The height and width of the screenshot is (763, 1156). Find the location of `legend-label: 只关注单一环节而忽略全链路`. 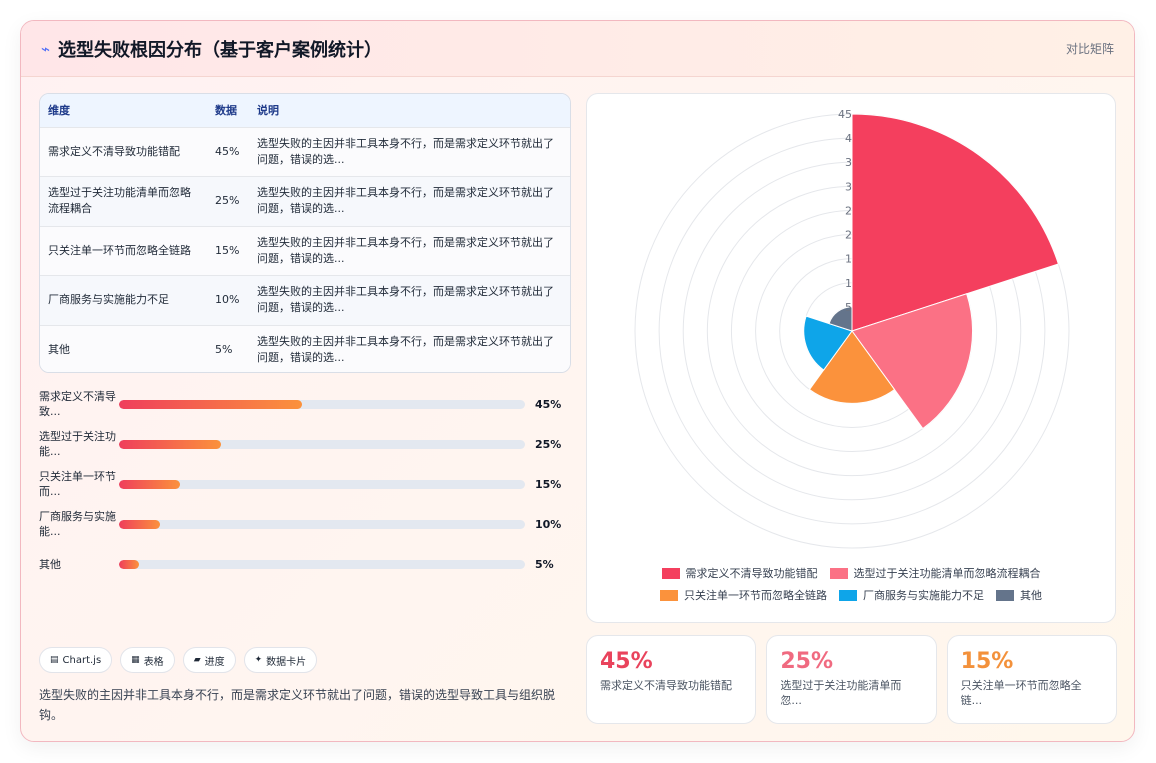

legend-label: 只关注单一环节而忽略全链路 is located at coordinates (755, 595).